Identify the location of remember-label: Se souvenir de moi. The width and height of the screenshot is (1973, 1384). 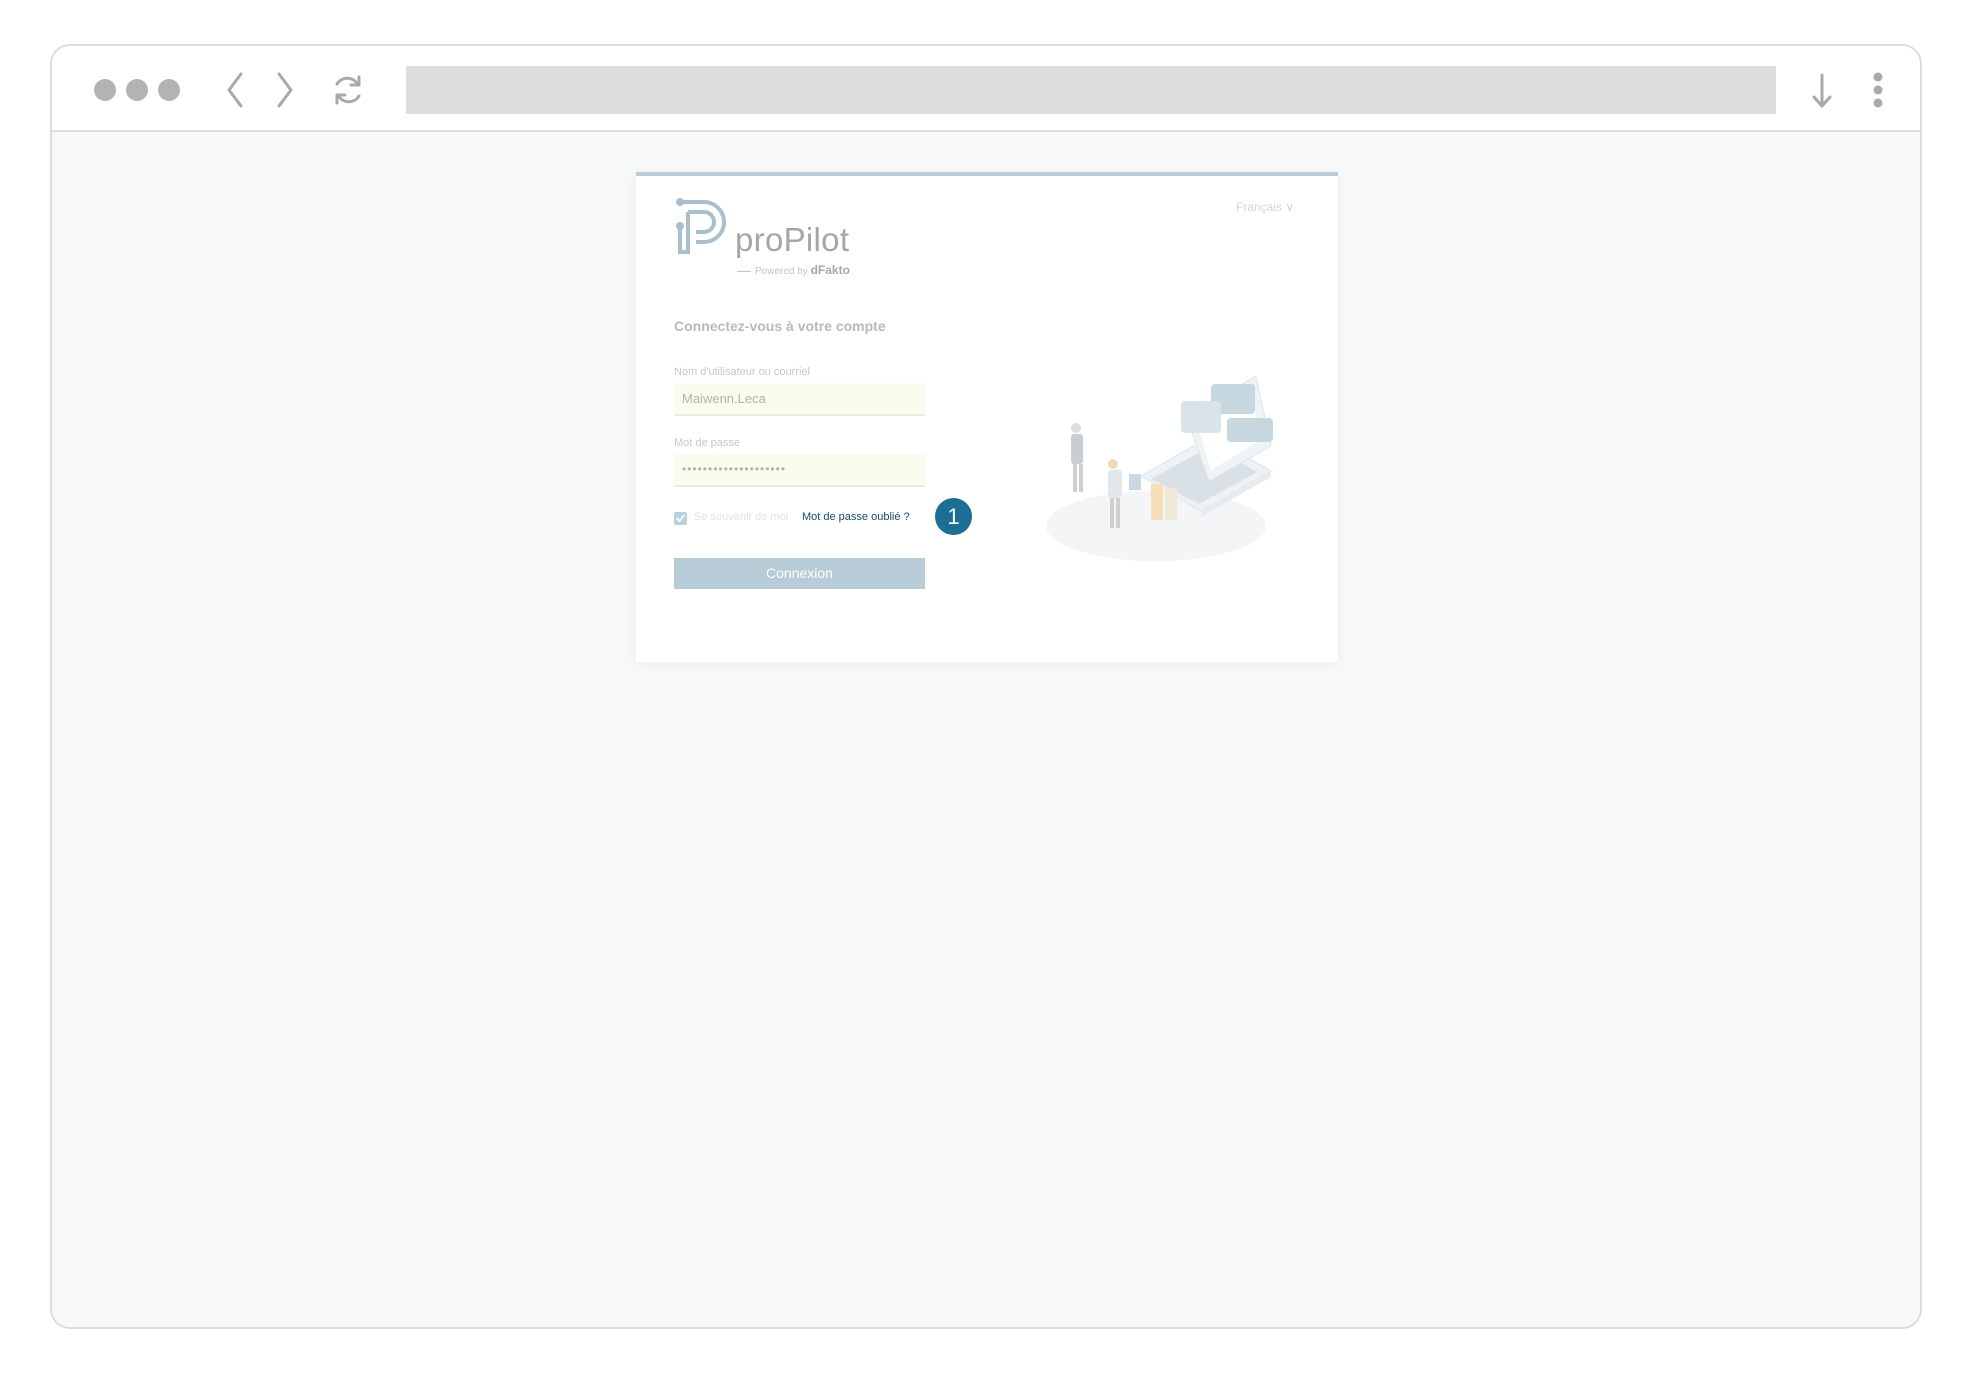
(741, 517).